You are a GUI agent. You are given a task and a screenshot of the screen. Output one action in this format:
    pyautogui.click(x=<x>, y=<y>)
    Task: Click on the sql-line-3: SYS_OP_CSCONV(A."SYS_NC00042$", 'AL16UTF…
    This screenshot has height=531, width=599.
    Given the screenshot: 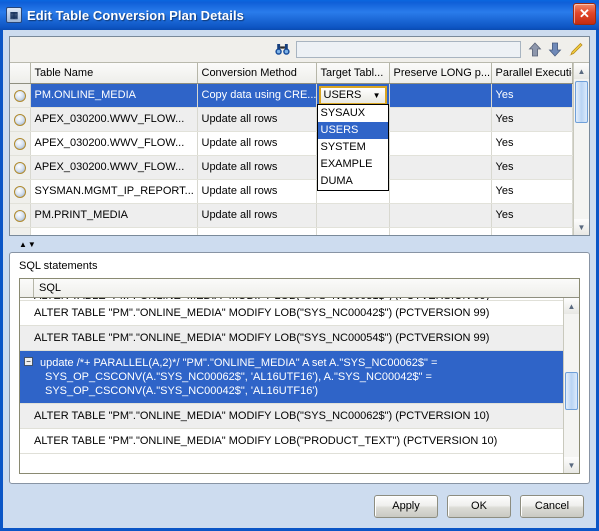 What is the action you would take?
    pyautogui.click(x=182, y=391)
    